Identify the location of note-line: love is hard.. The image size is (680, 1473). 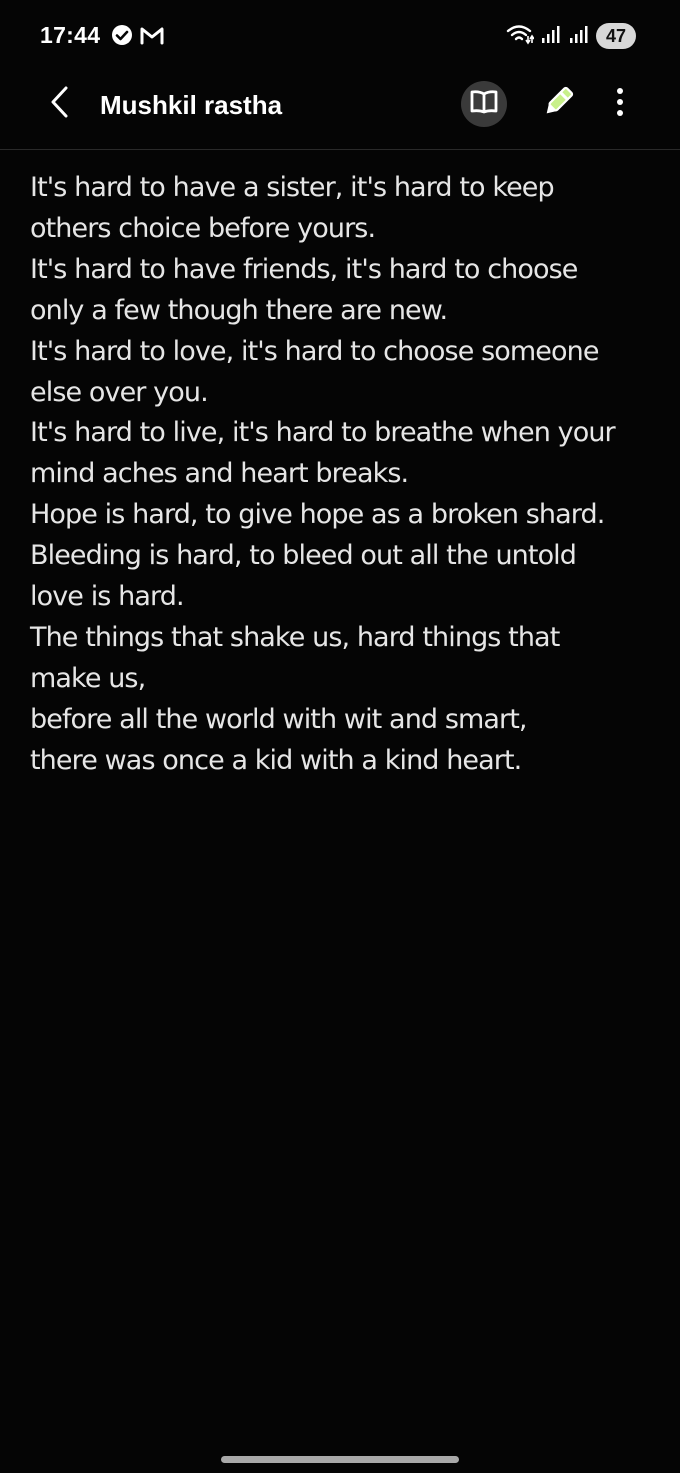
(107, 597).